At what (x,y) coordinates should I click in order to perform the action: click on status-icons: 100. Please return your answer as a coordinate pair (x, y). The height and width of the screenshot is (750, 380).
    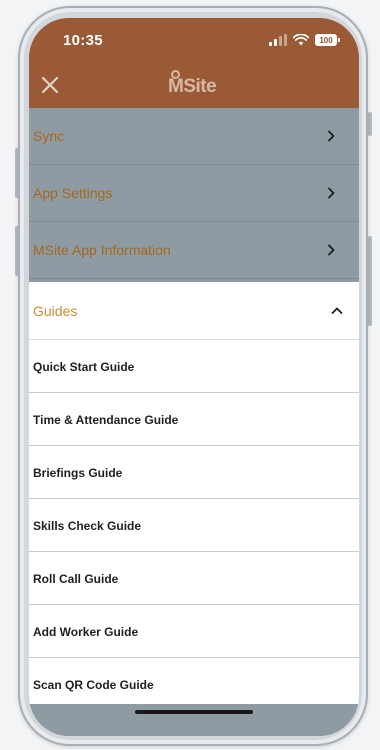
    Looking at the image, I should click on (304, 40).